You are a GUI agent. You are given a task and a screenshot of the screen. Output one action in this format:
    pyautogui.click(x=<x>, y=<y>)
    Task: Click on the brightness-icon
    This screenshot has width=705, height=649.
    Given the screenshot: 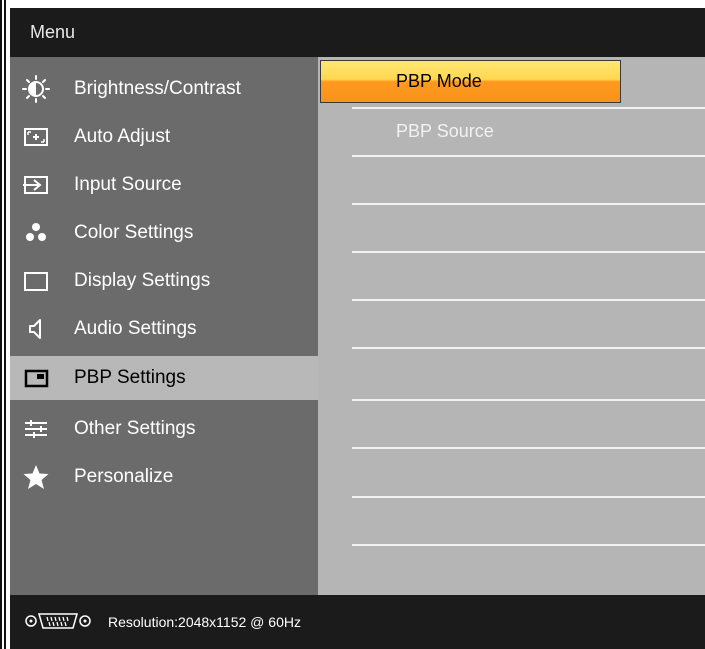 What is the action you would take?
    pyautogui.click(x=36, y=89)
    